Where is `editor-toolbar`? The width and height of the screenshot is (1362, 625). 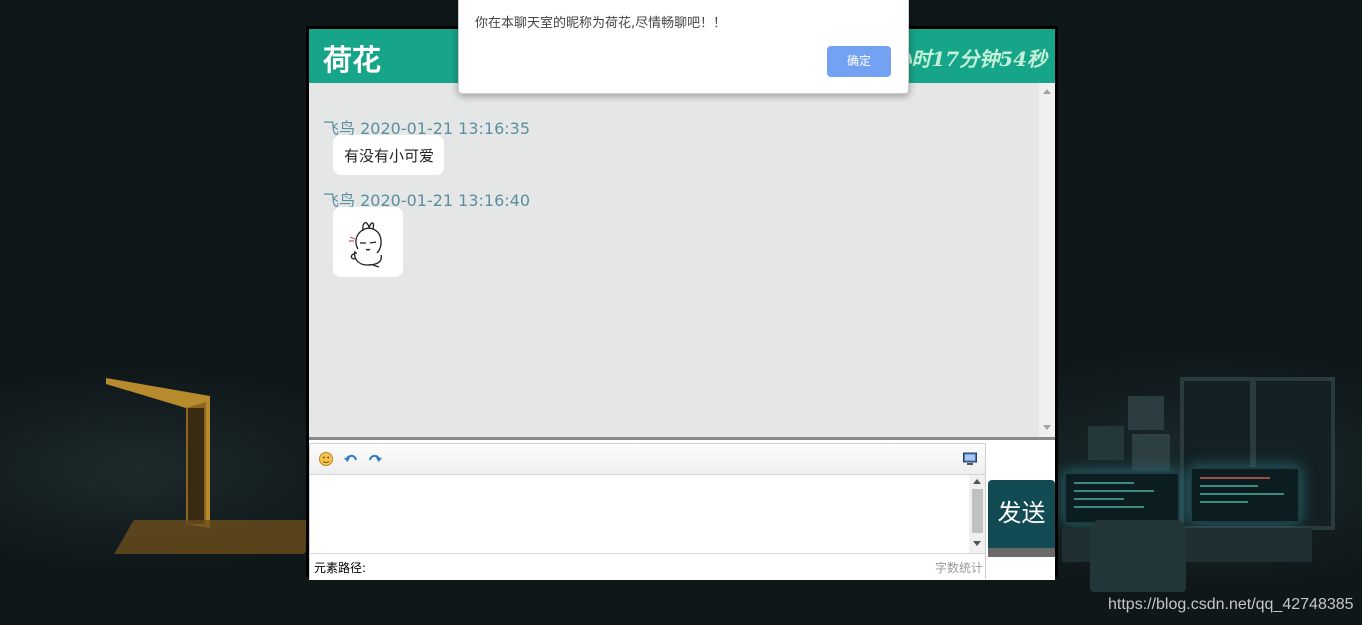 editor-toolbar is located at coordinates (647, 459).